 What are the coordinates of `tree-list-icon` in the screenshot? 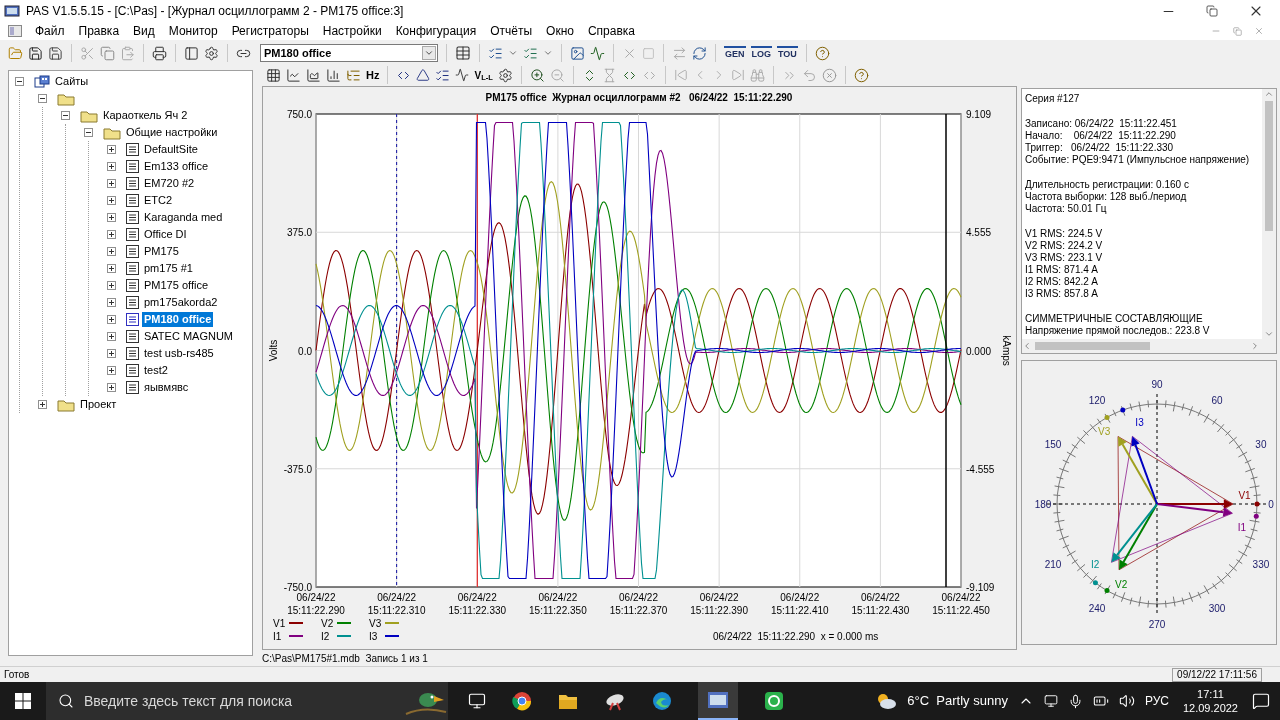 It's located at (353, 75).